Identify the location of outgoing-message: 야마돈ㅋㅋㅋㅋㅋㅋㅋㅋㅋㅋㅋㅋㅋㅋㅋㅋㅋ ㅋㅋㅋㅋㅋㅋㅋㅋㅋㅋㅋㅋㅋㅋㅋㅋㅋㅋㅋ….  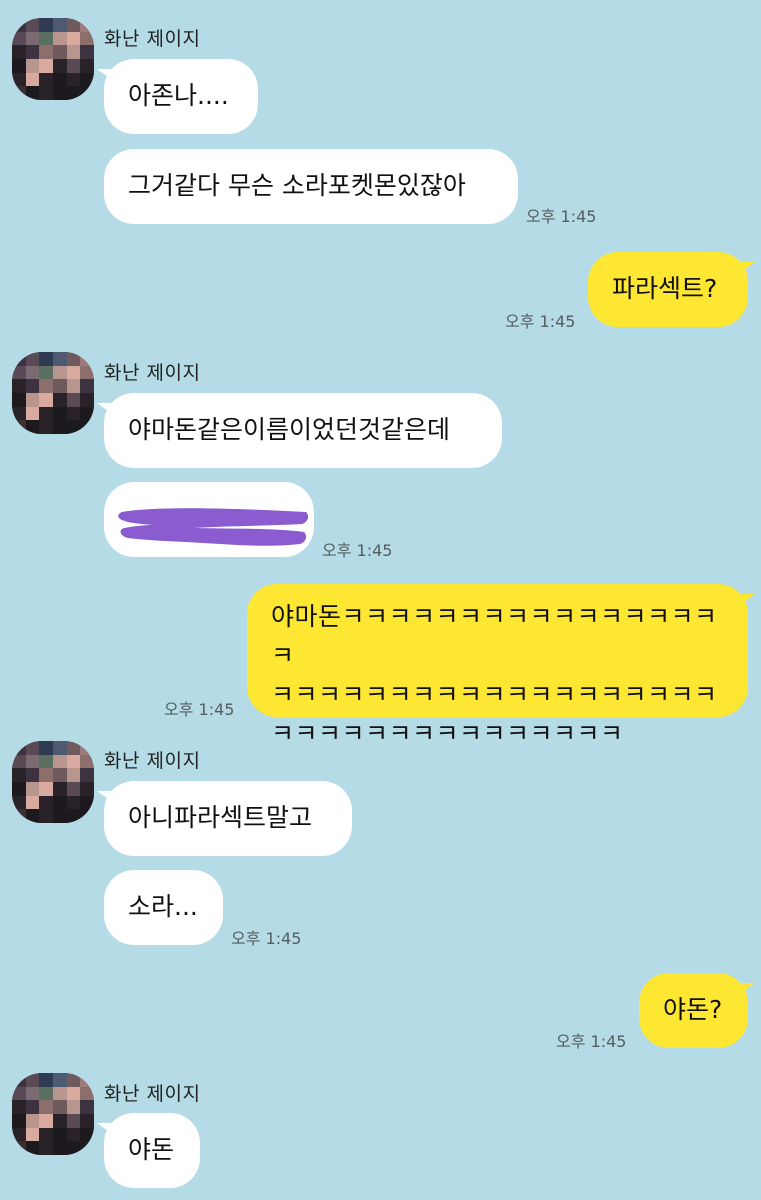
(501, 666).